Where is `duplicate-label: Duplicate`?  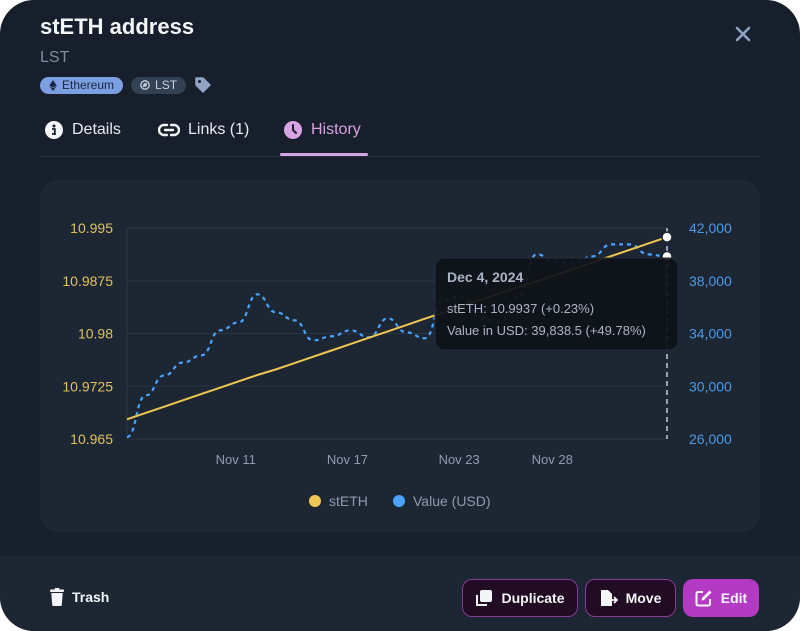 duplicate-label: Duplicate is located at coordinates (533, 598).